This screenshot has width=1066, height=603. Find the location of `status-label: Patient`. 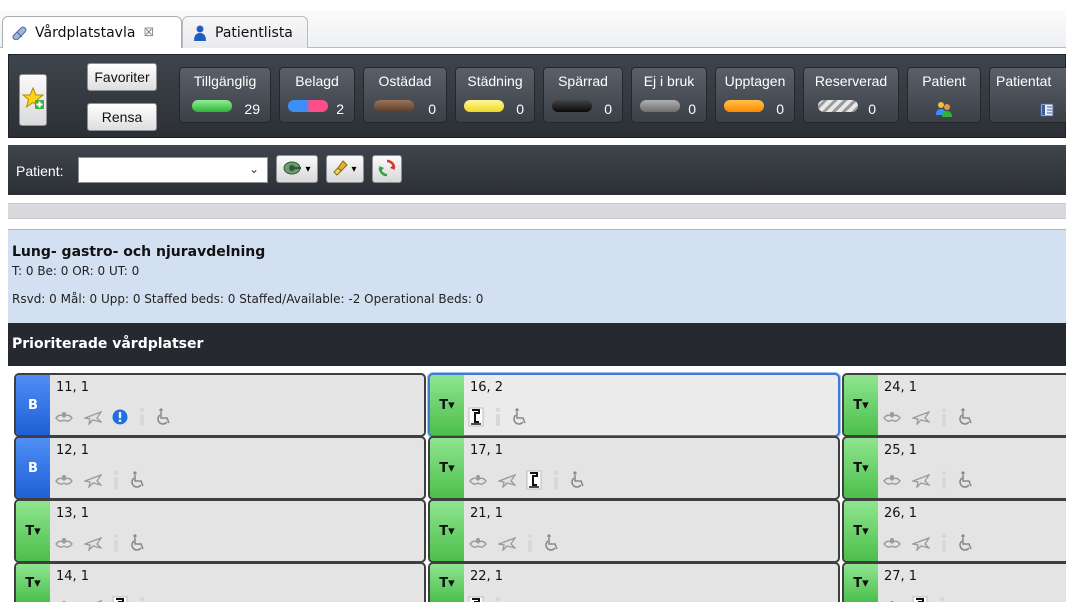

status-label: Patient is located at coordinates (944, 81).